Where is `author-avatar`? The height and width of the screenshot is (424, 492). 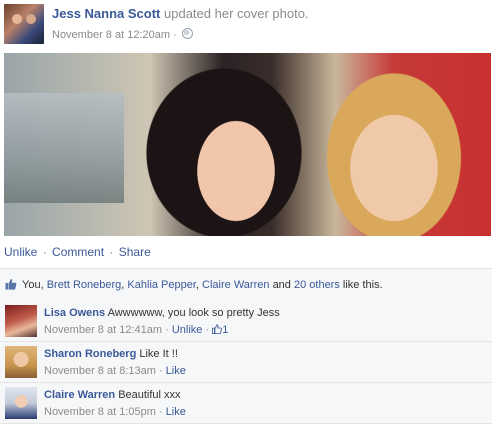
author-avatar is located at coordinates (24, 24).